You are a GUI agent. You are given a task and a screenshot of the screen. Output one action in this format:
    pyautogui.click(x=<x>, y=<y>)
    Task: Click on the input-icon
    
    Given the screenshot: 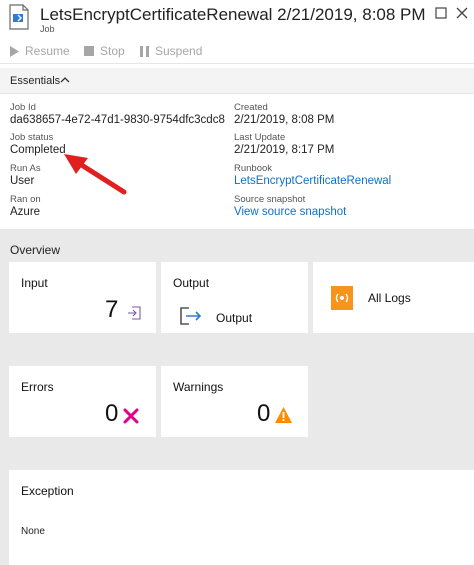 What is the action you would take?
    pyautogui.click(x=134, y=313)
    